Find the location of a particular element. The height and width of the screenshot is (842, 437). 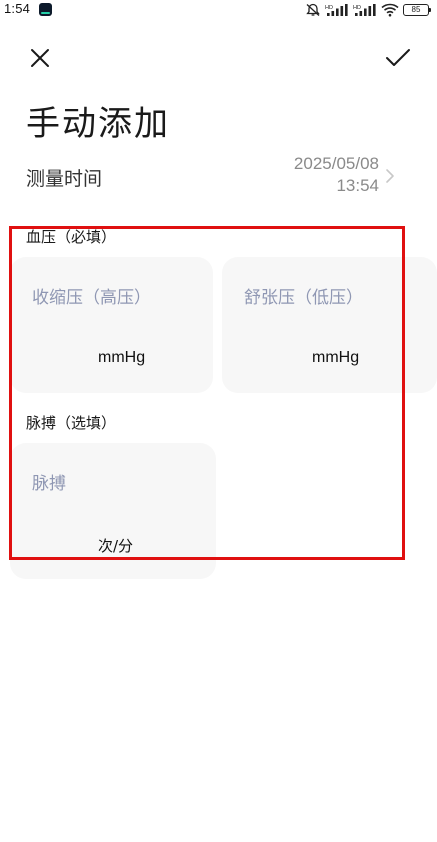

diastolic-input: 舒张压（低压） mmHg is located at coordinates (329, 325).